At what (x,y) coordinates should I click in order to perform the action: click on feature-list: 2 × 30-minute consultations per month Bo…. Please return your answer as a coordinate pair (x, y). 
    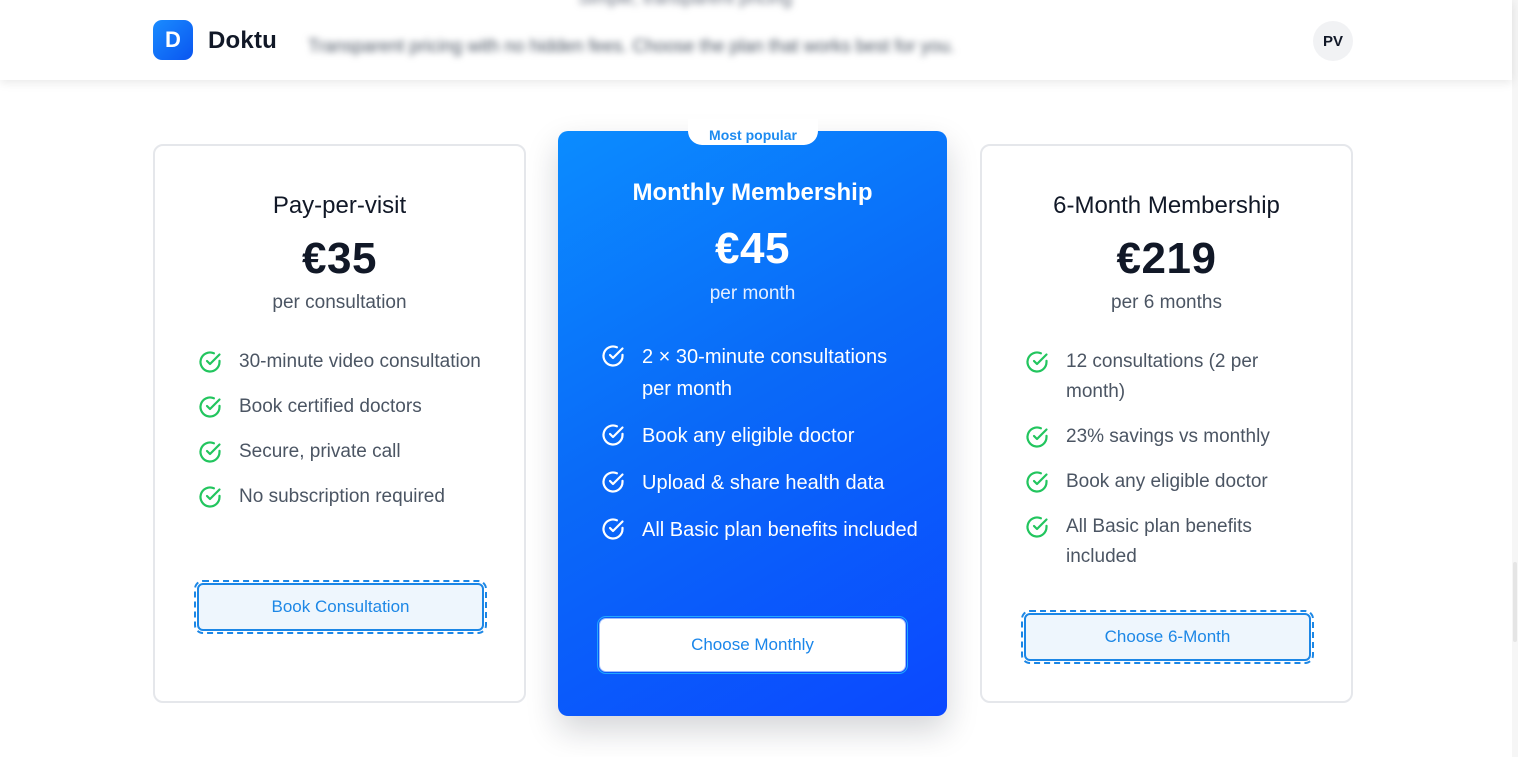
    Looking at the image, I should click on (760, 443).